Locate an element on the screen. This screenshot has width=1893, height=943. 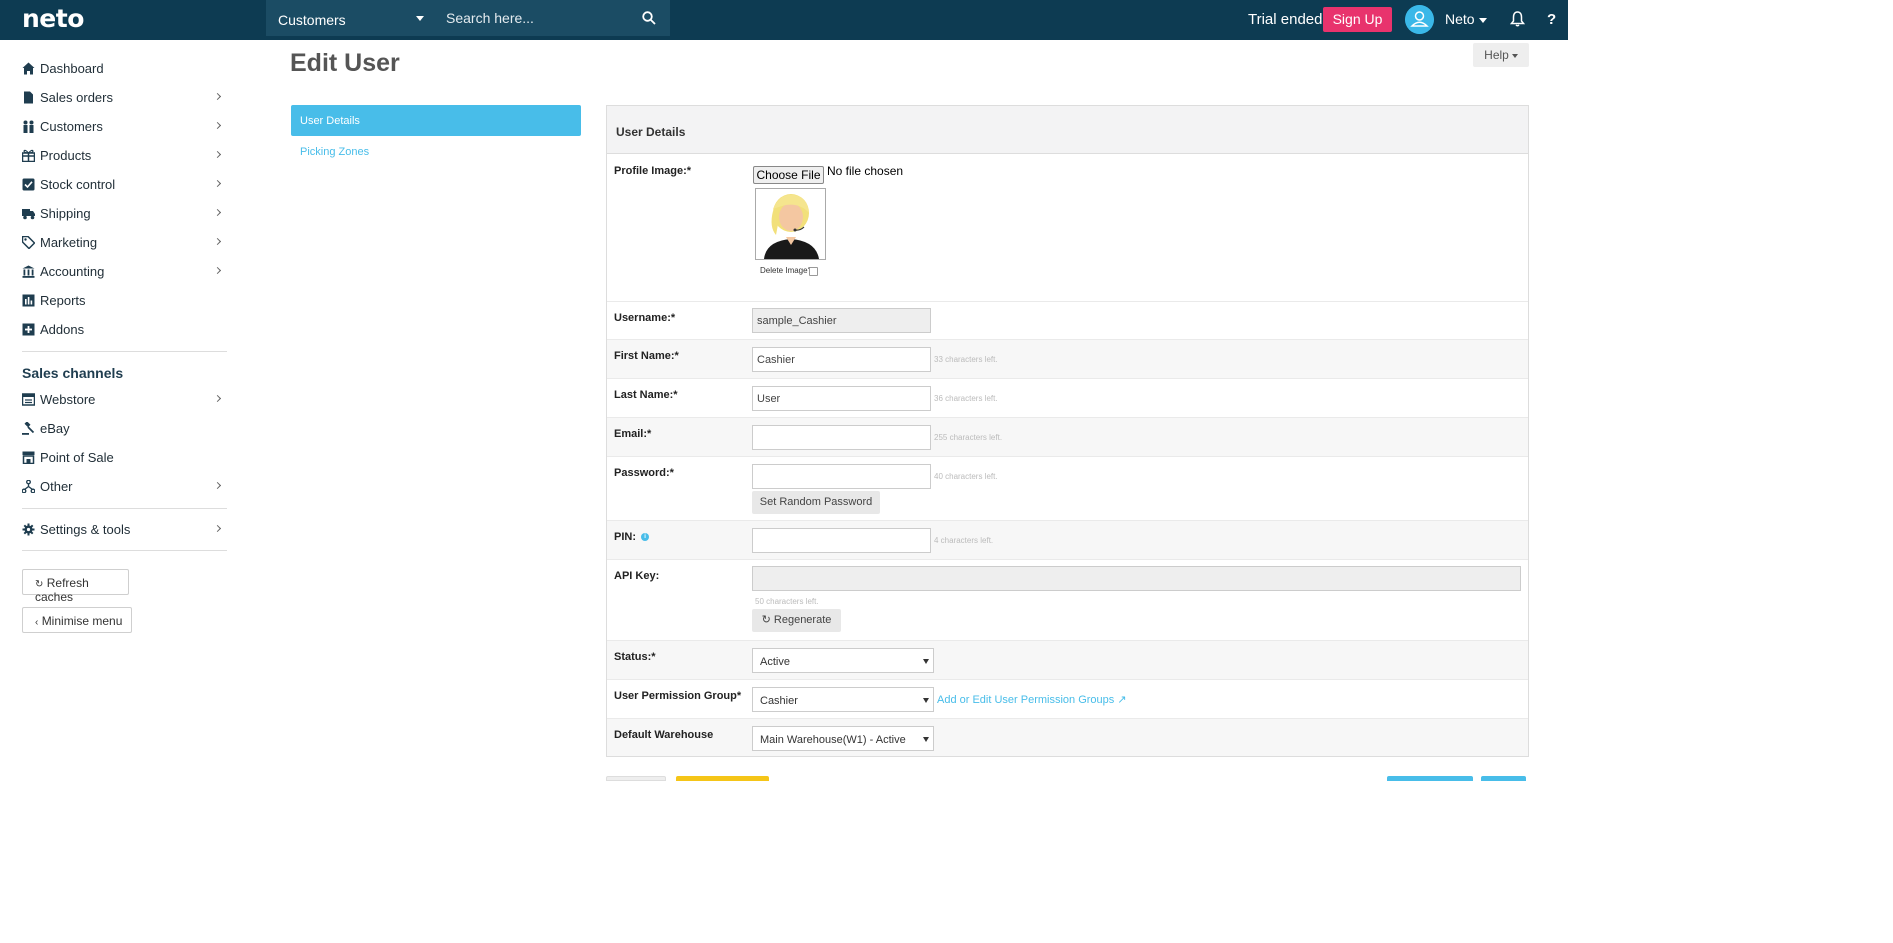
people-icon is located at coordinates (28, 126).